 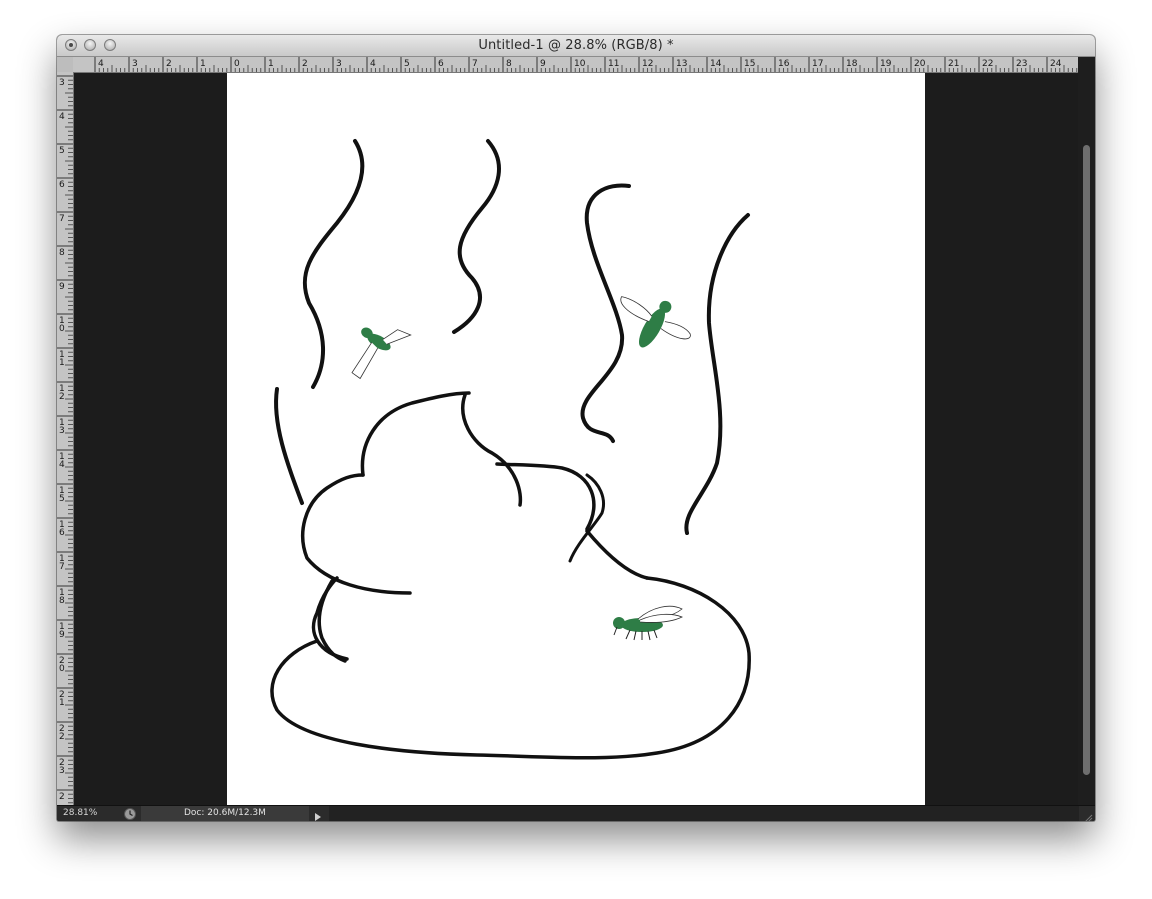 What do you see at coordinates (225, 813) in the screenshot?
I see `doc-size-label: Doc: 20.6M/12.3M` at bounding box center [225, 813].